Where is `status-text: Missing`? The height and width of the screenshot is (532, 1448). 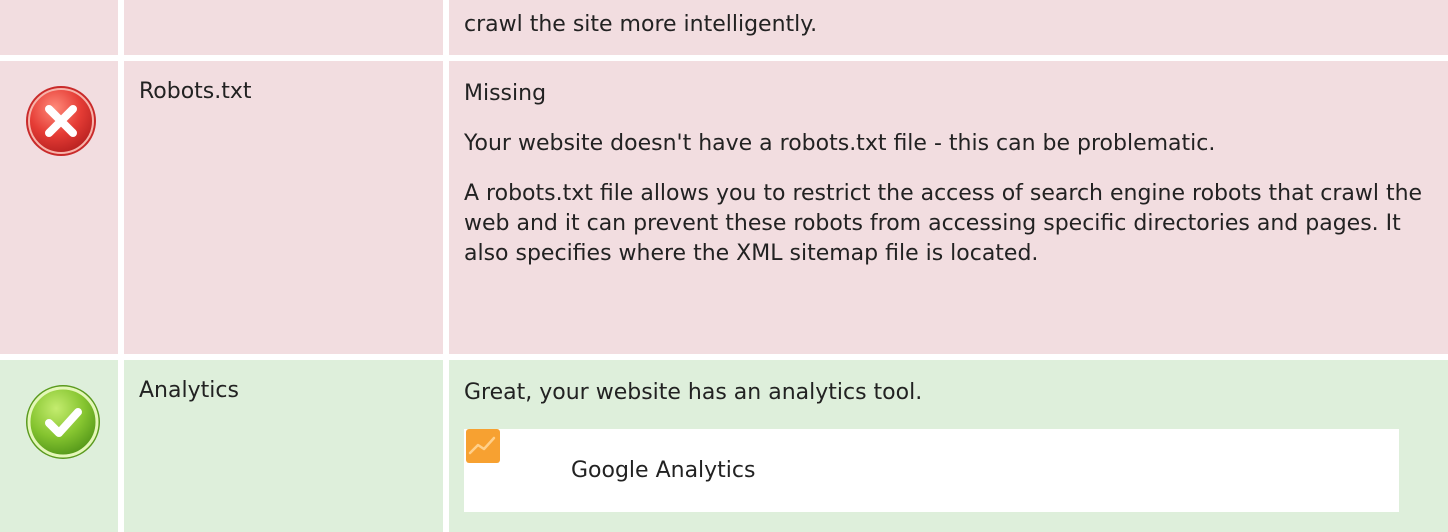
status-text: Missing is located at coordinates (505, 93).